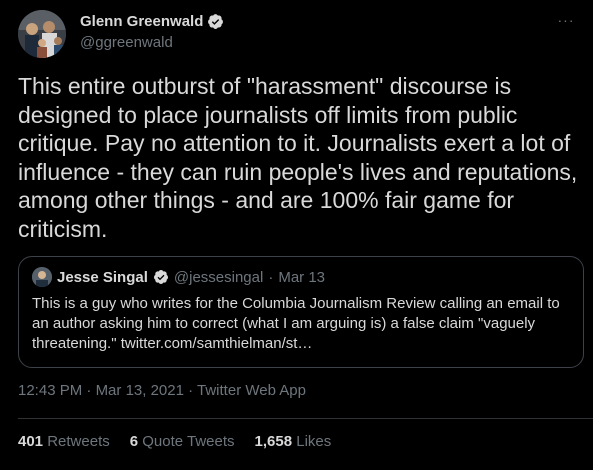  I want to click on quote-tweets-label: Quote Tweets, so click(188, 441).